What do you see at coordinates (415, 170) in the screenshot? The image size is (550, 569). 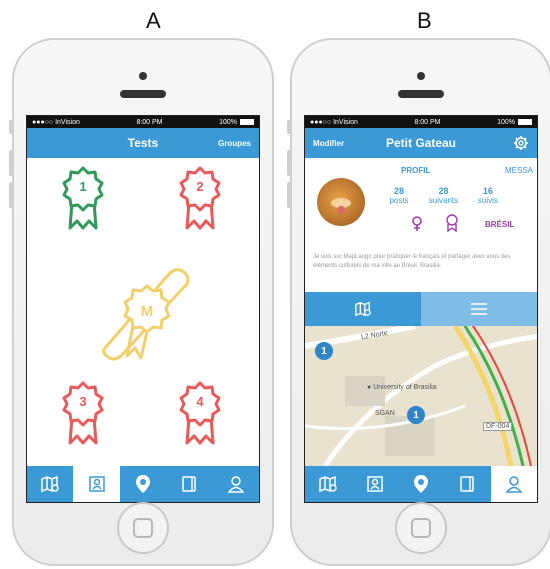 I see `tab-profil: PROFIL` at bounding box center [415, 170].